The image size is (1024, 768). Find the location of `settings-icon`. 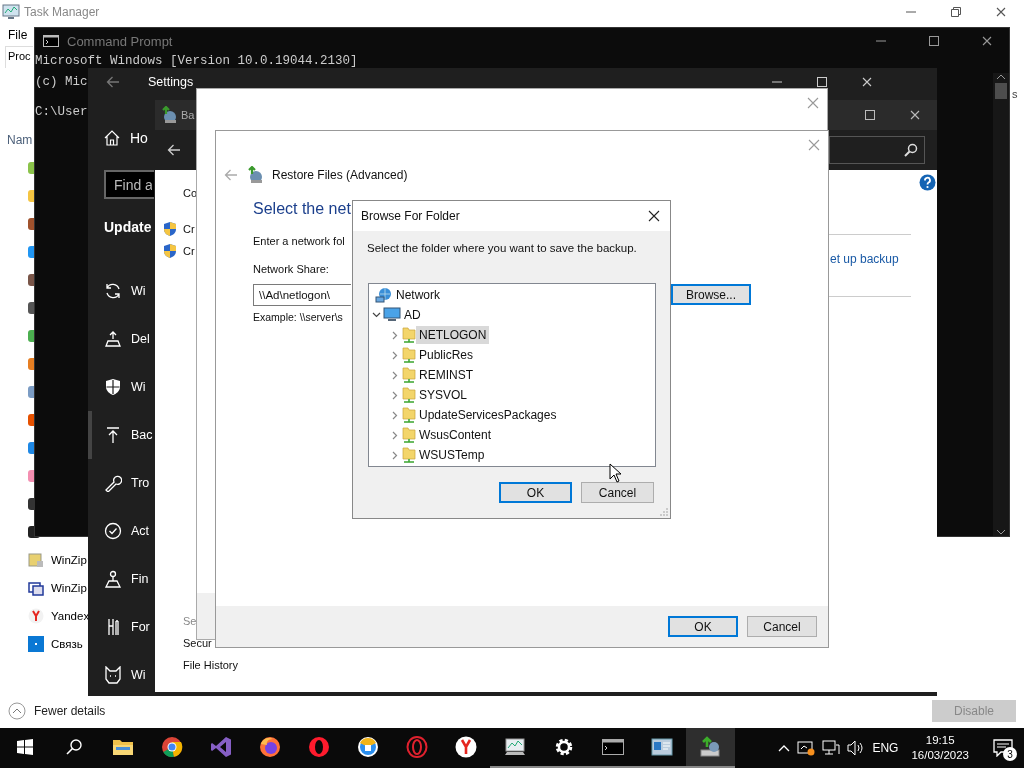

settings-icon is located at coordinates (563, 747).